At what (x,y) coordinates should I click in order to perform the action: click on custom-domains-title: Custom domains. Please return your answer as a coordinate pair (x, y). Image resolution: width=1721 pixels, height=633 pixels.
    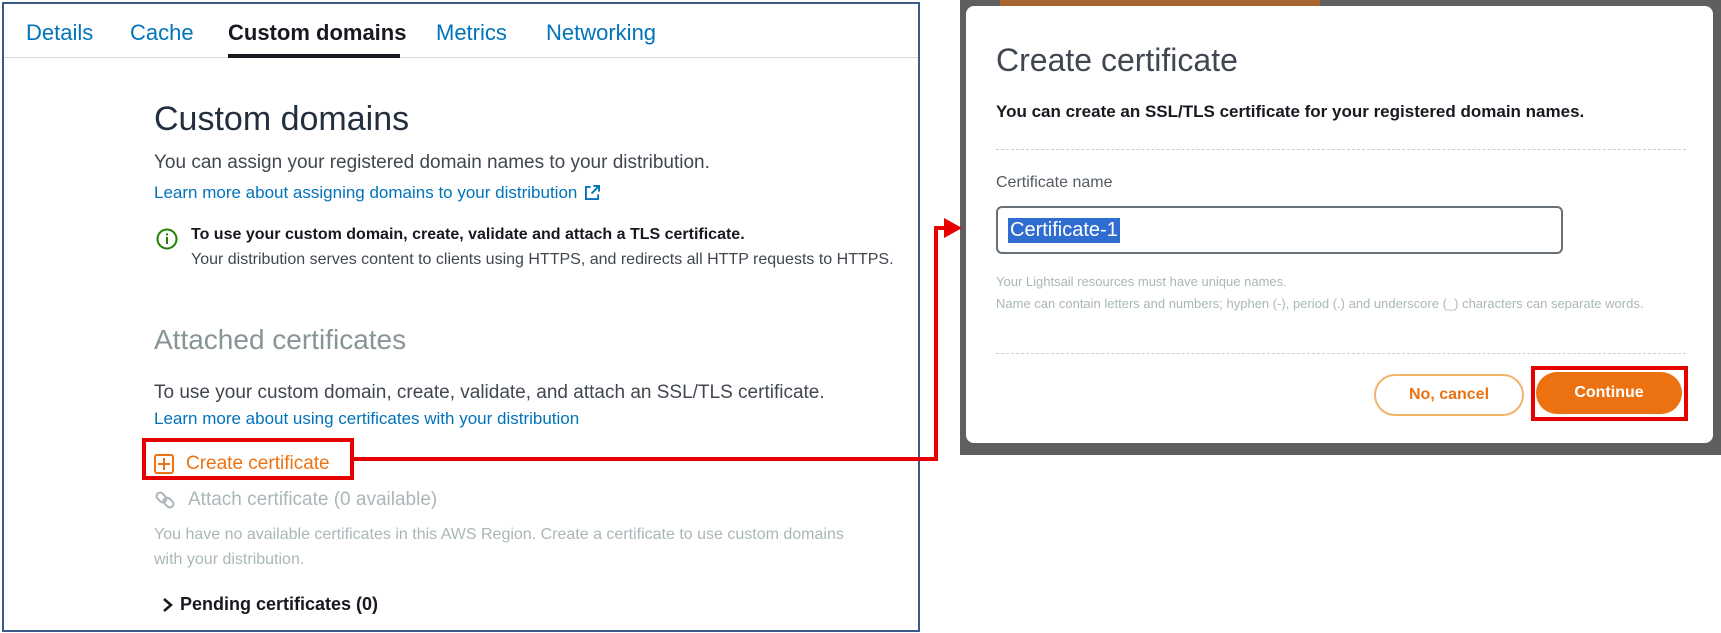
    Looking at the image, I should click on (282, 119).